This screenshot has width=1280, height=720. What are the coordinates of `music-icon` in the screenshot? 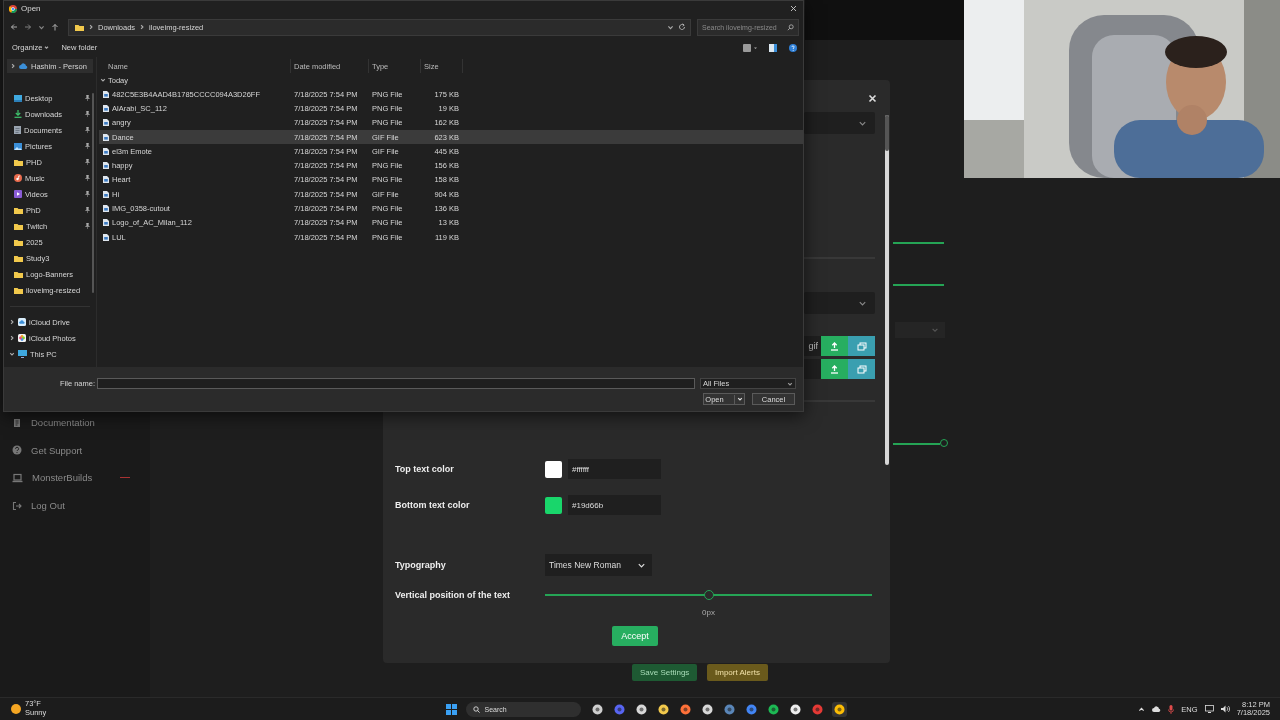 It's located at (18, 178).